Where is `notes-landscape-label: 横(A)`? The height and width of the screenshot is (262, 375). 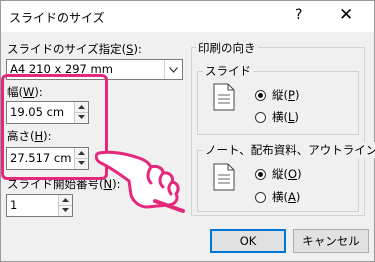
notes-landscape-label: 横(A) is located at coordinates (286, 197).